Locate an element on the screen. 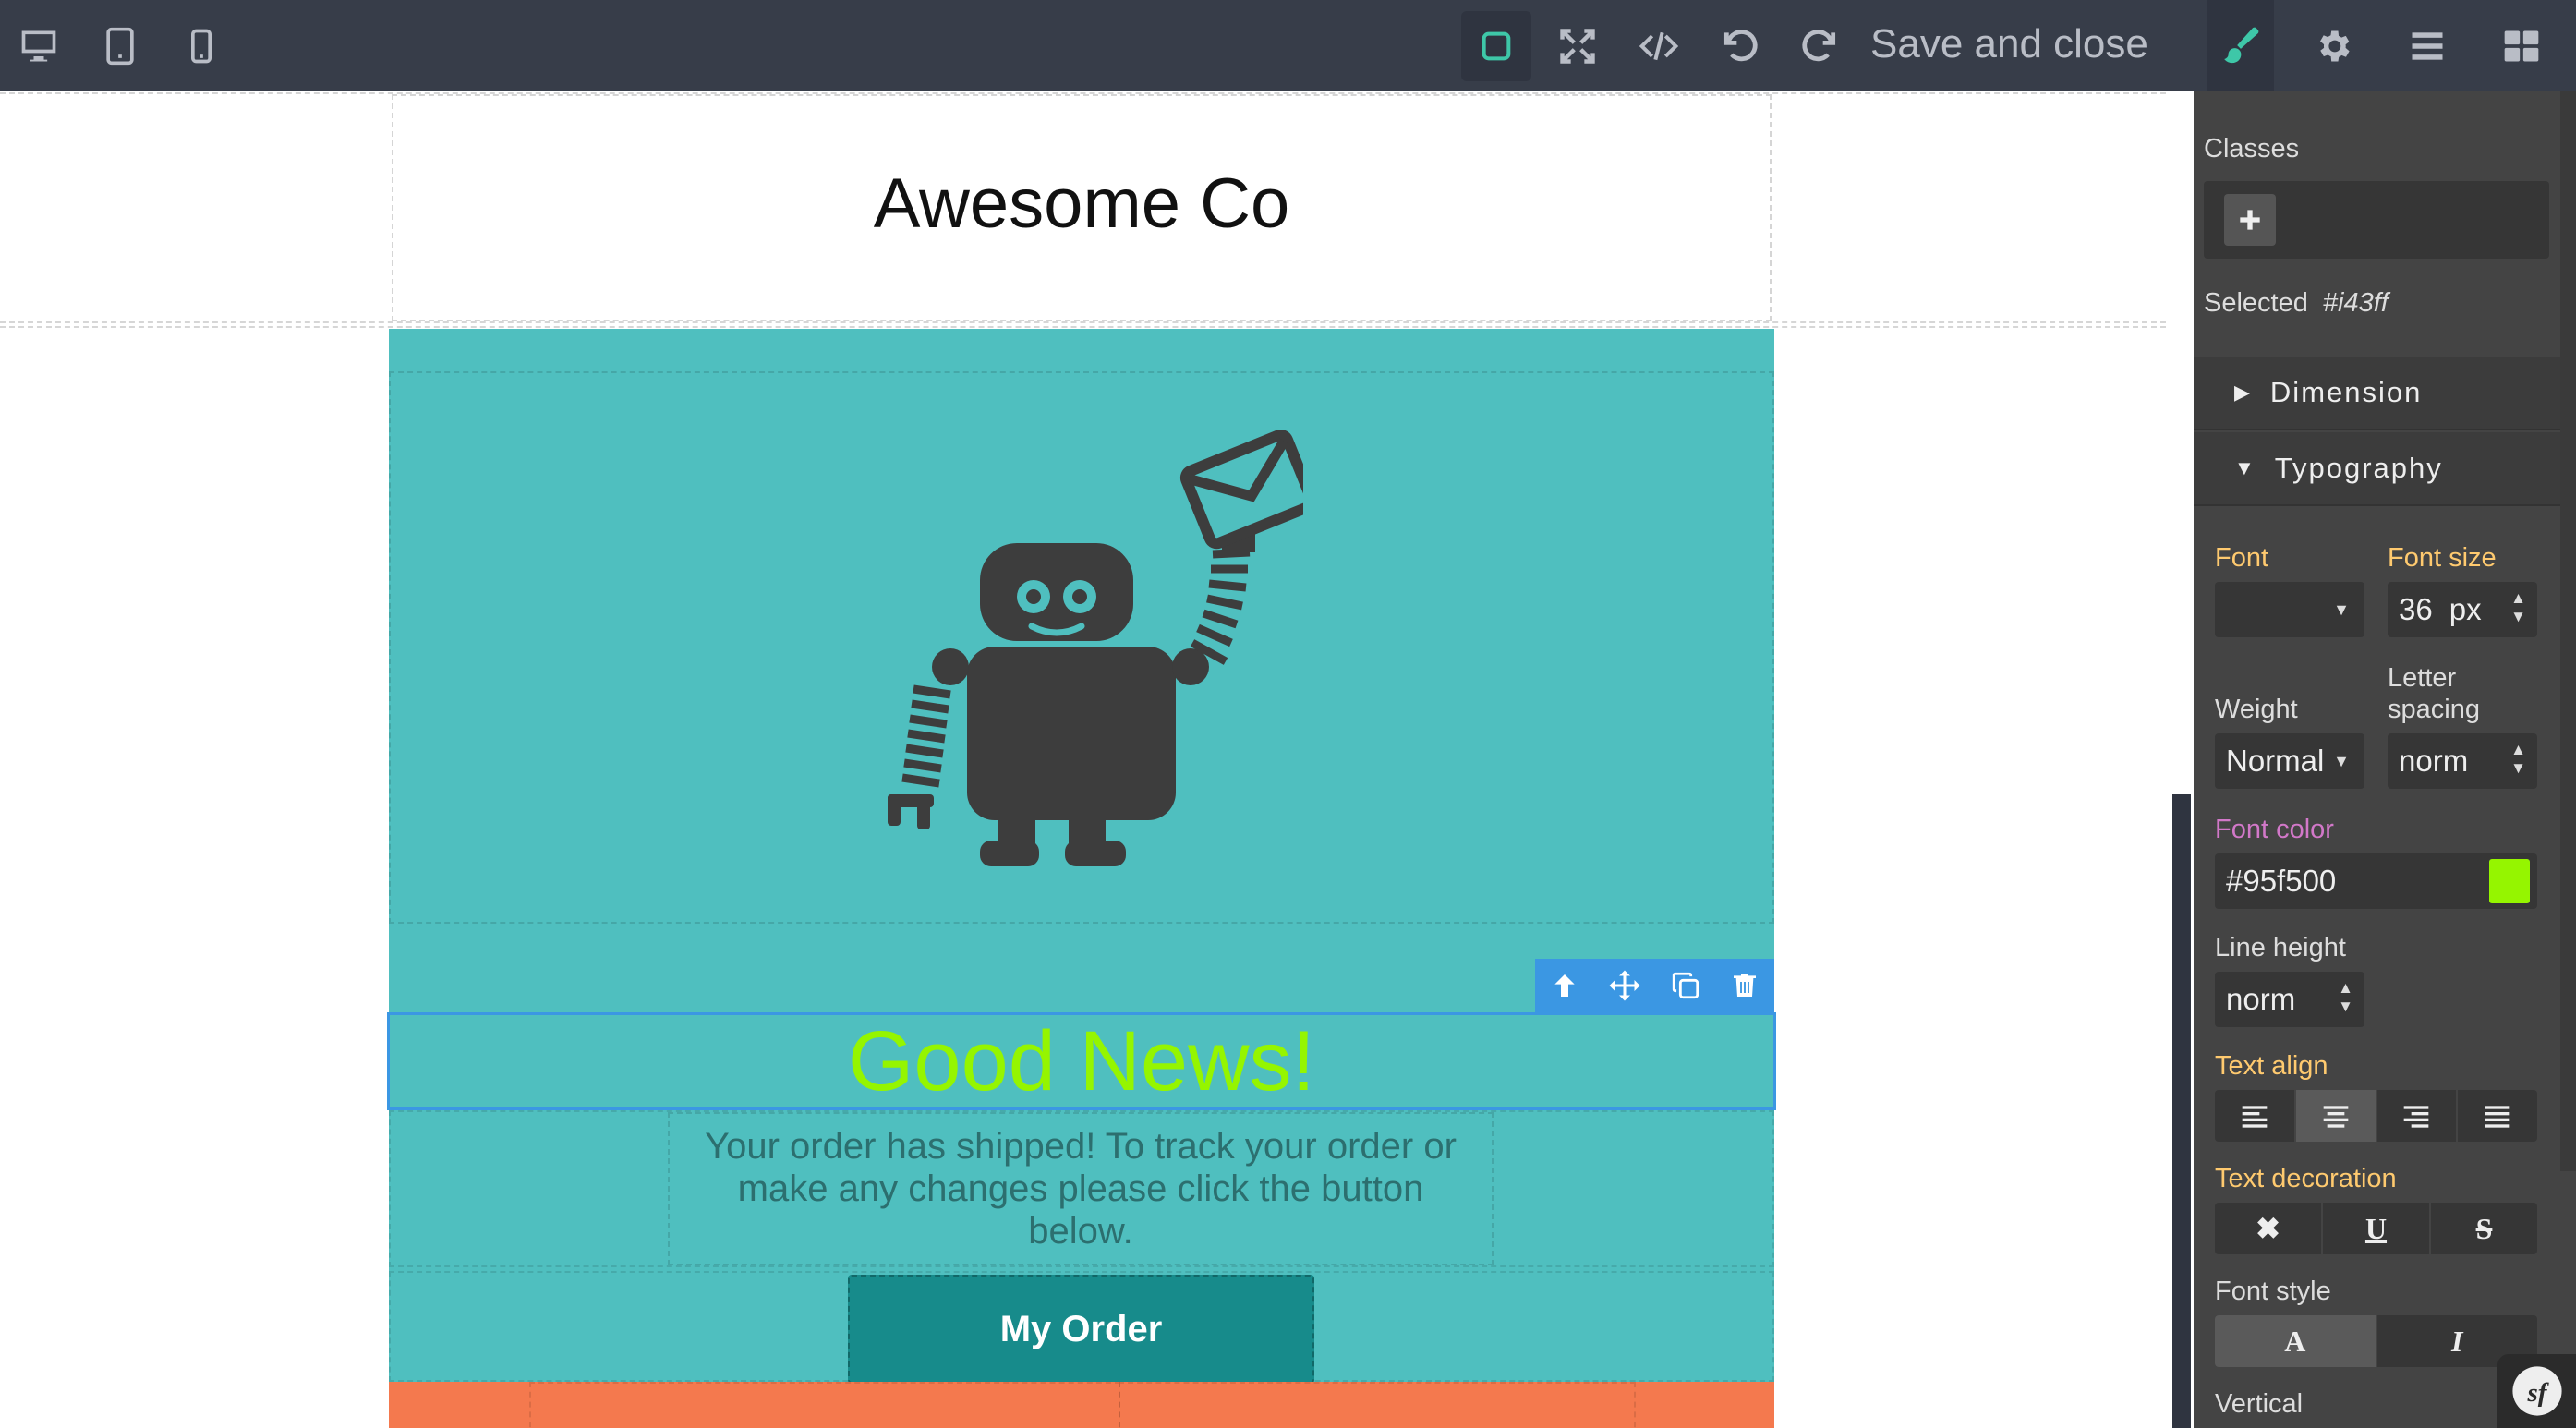 This screenshot has width=2576, height=1428. font-color-value: #95f500 is located at coordinates (2281, 881).